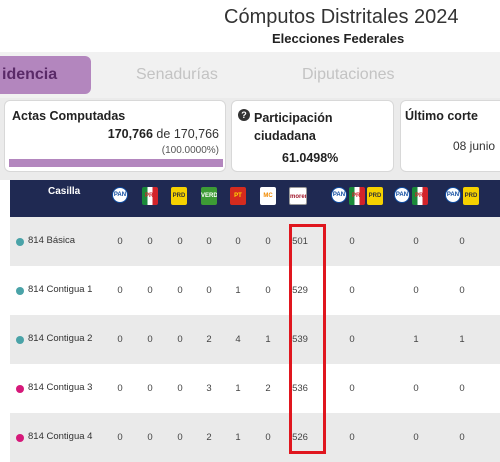 This screenshot has width=500, height=462. I want to click on party-column-4: PT, so click(238, 196).